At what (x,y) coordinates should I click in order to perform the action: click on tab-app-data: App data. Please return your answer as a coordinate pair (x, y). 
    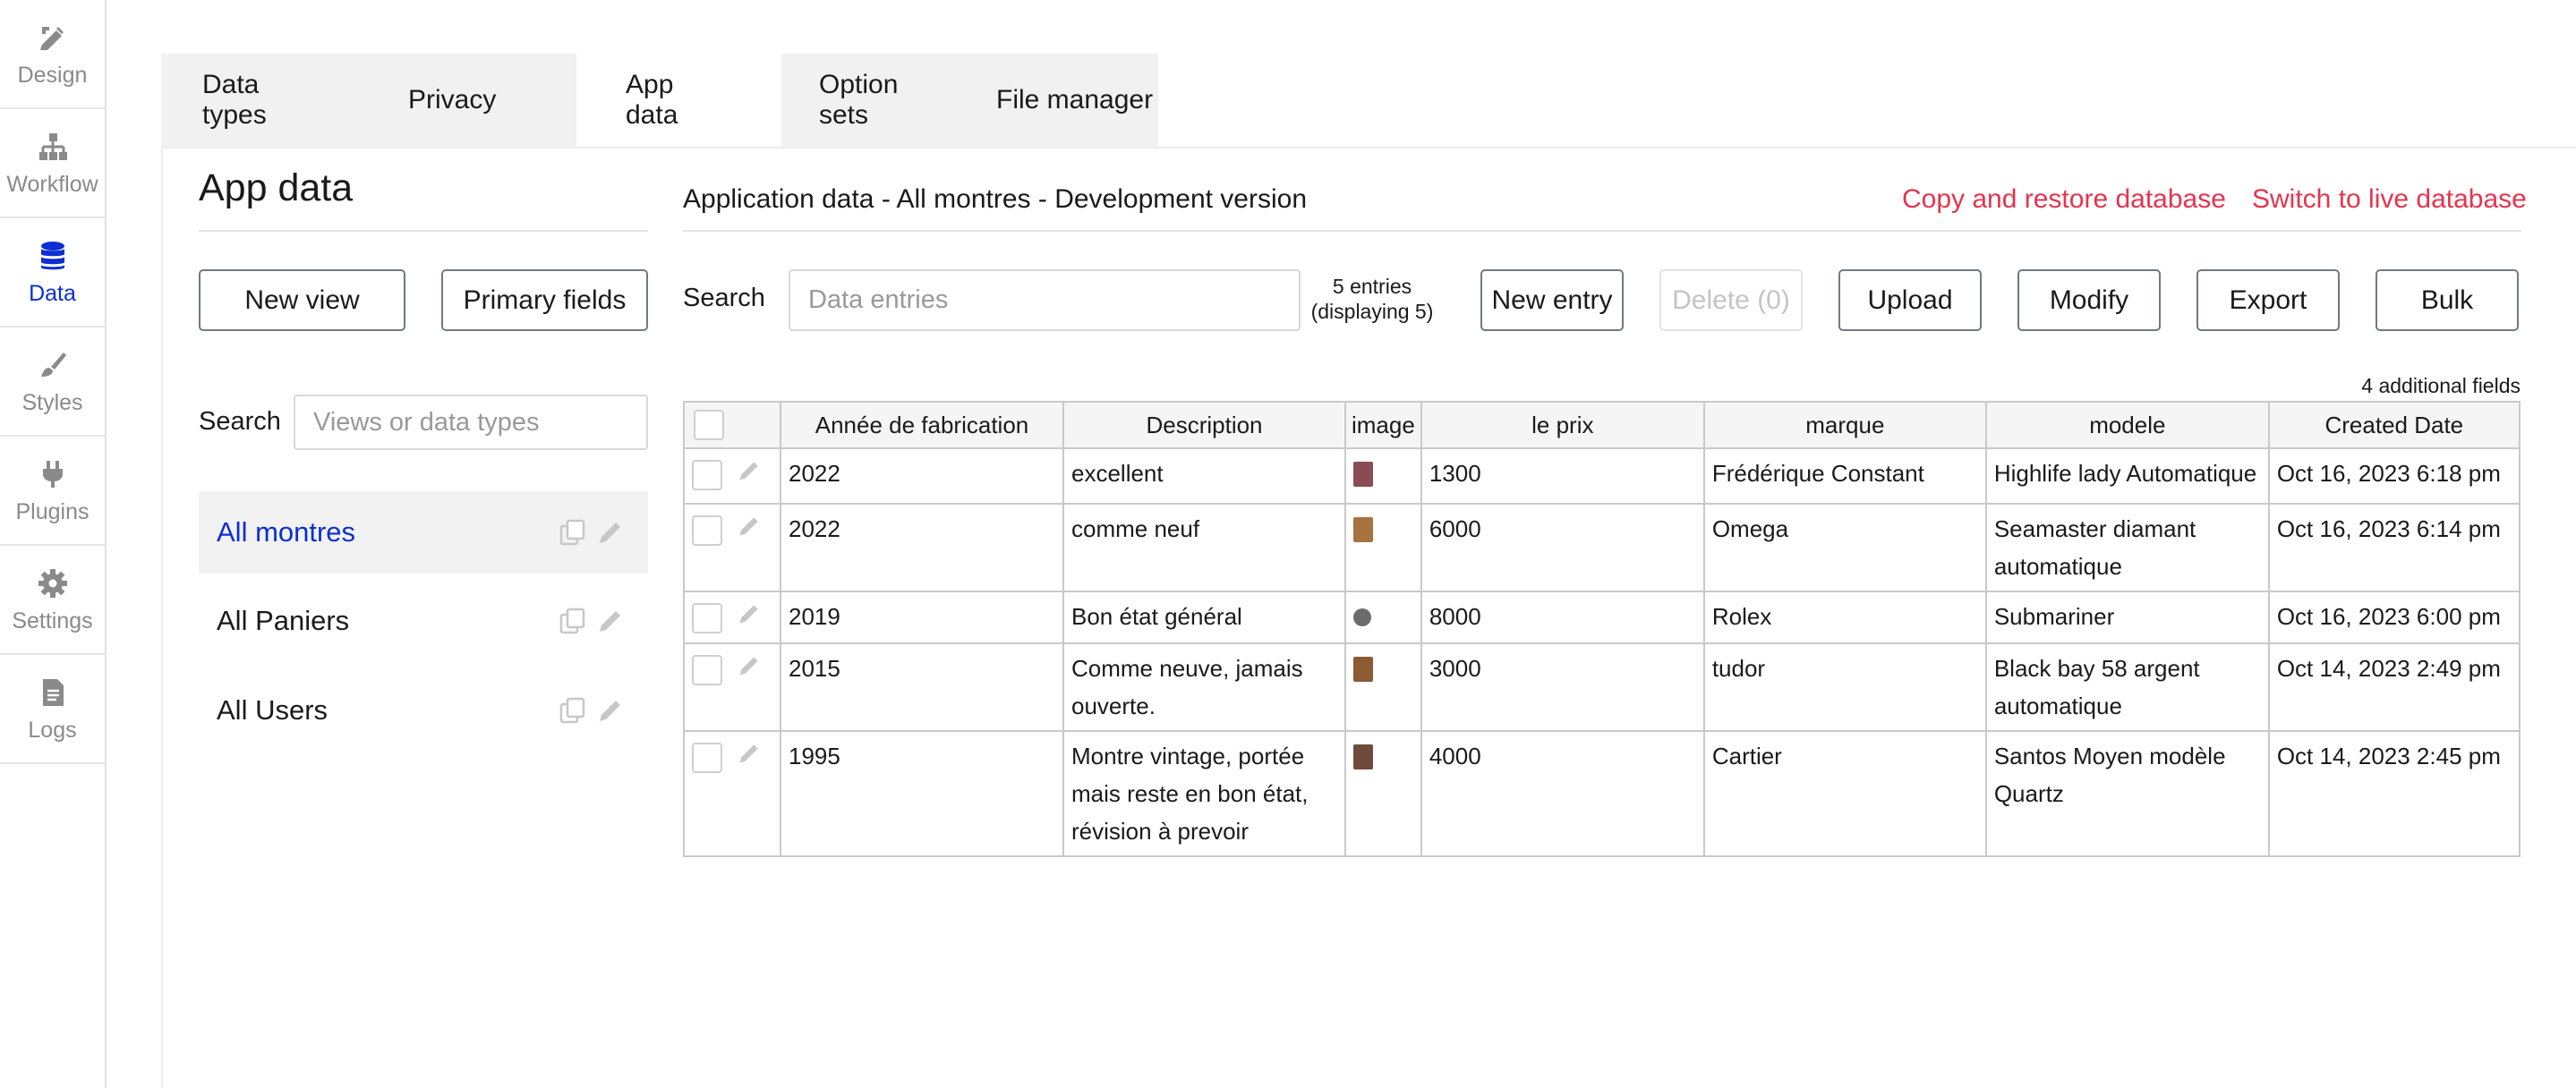
    Looking at the image, I should click on (678, 100).